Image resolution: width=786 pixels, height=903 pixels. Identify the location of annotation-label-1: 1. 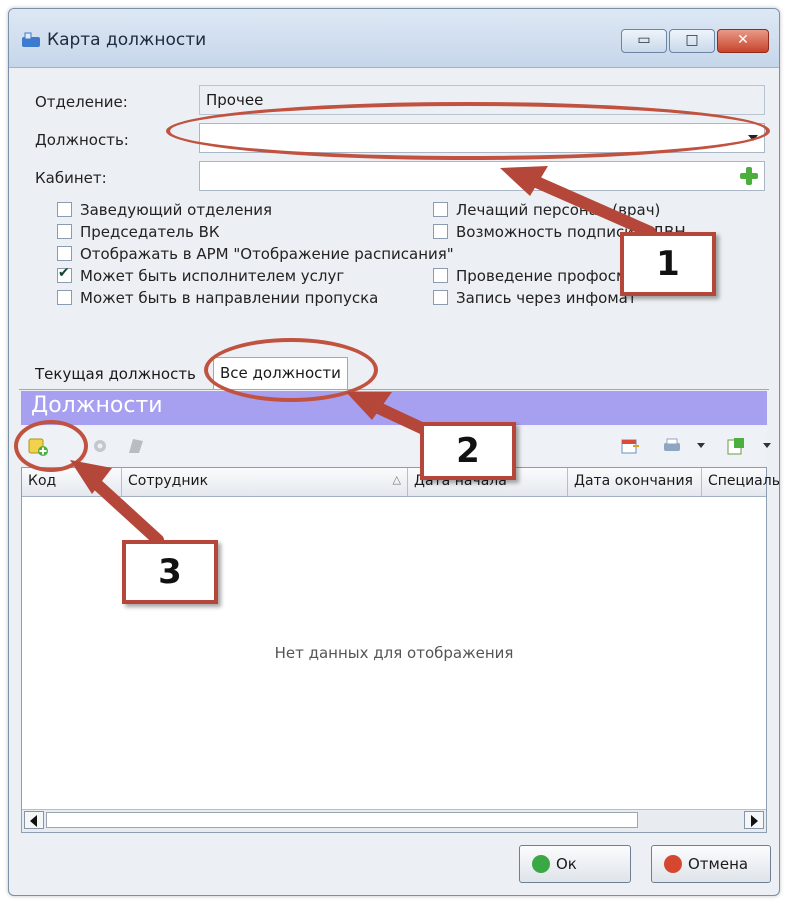
(668, 264).